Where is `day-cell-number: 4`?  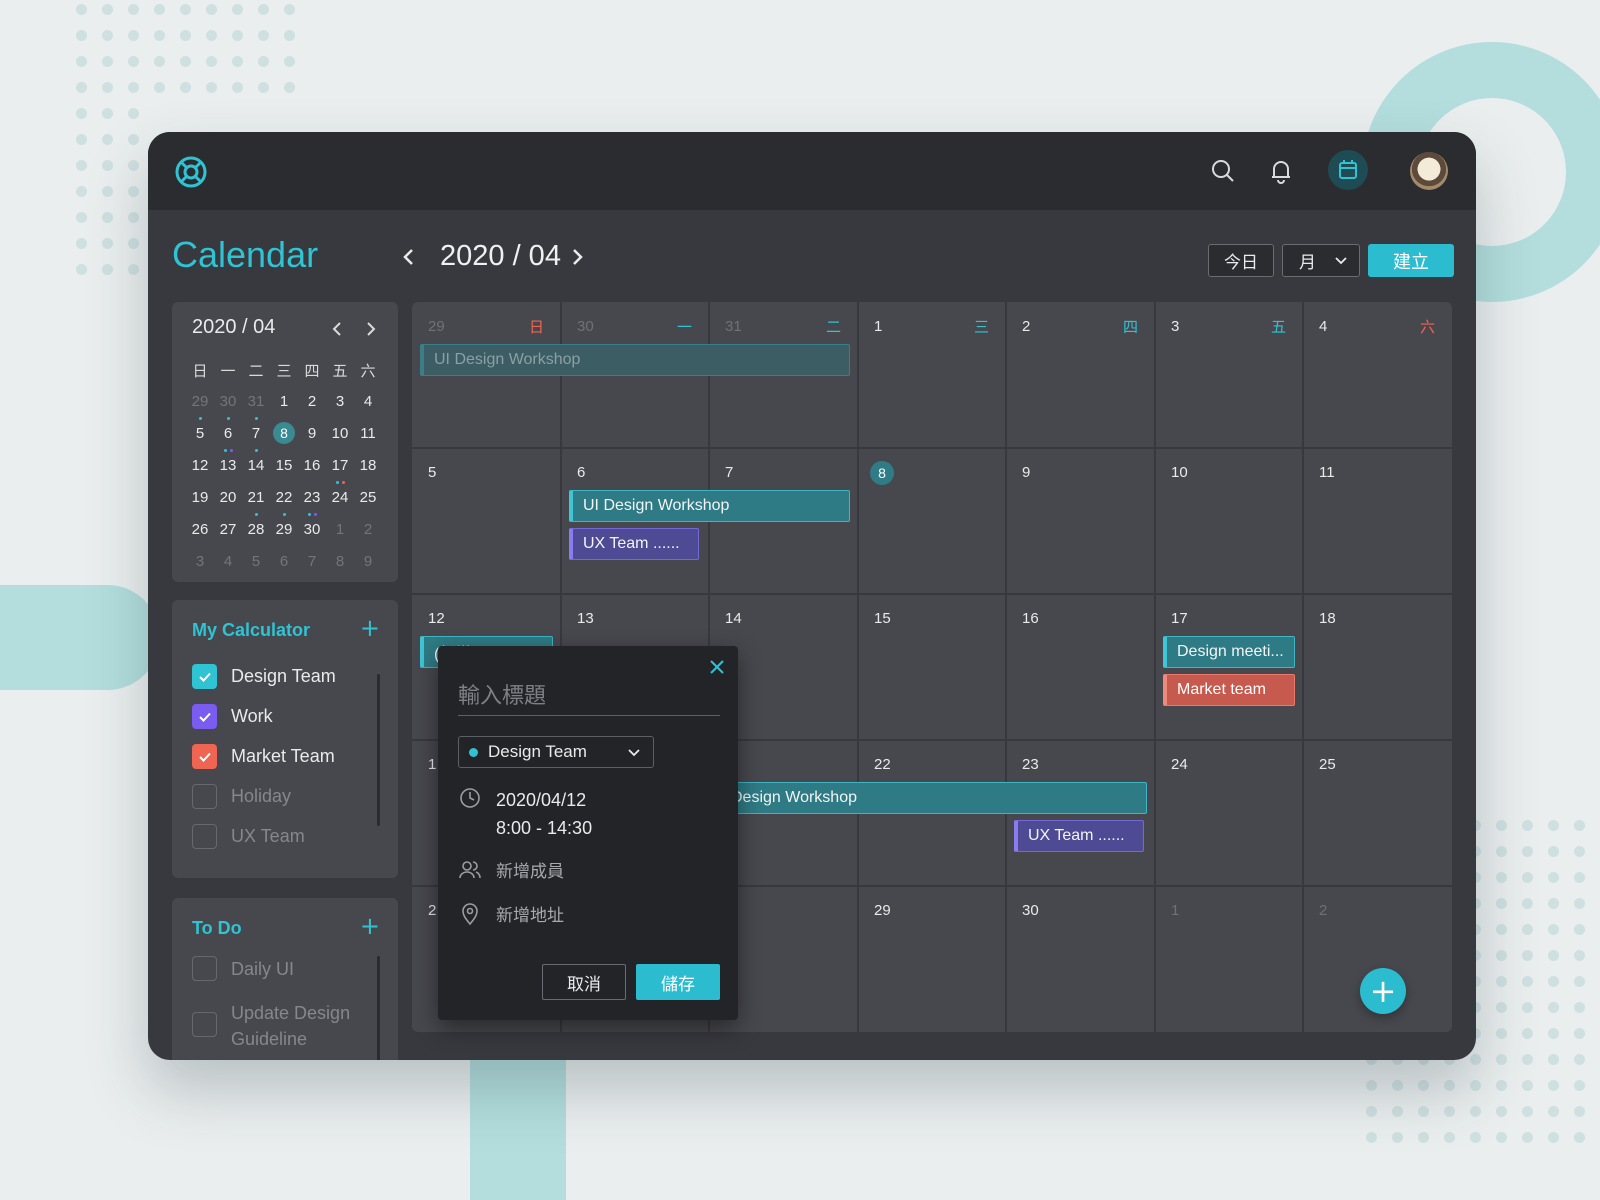 day-cell-number: 4 is located at coordinates (1323, 326).